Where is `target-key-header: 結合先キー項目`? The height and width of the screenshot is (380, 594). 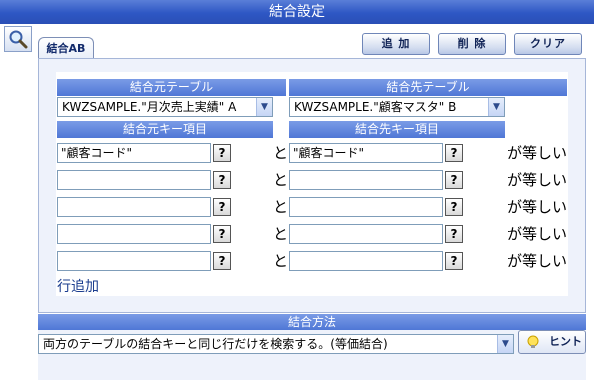 target-key-header: 結合先キー項目 is located at coordinates (397, 129).